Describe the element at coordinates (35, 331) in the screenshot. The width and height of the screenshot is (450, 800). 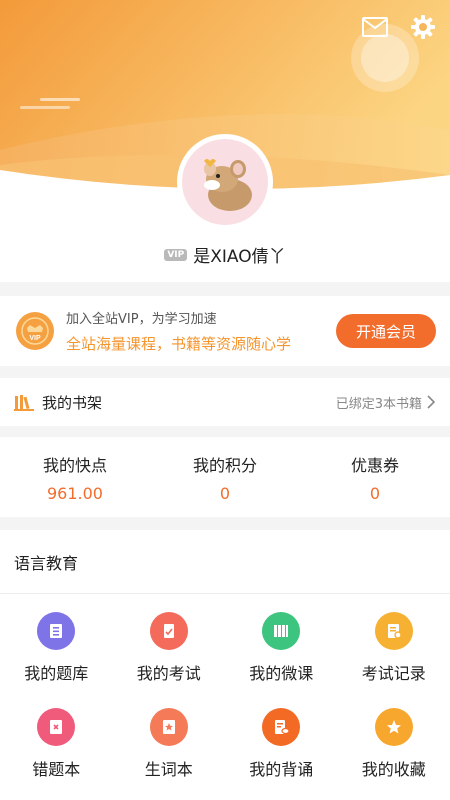
I see `vip-crown-icon: VIP` at that location.